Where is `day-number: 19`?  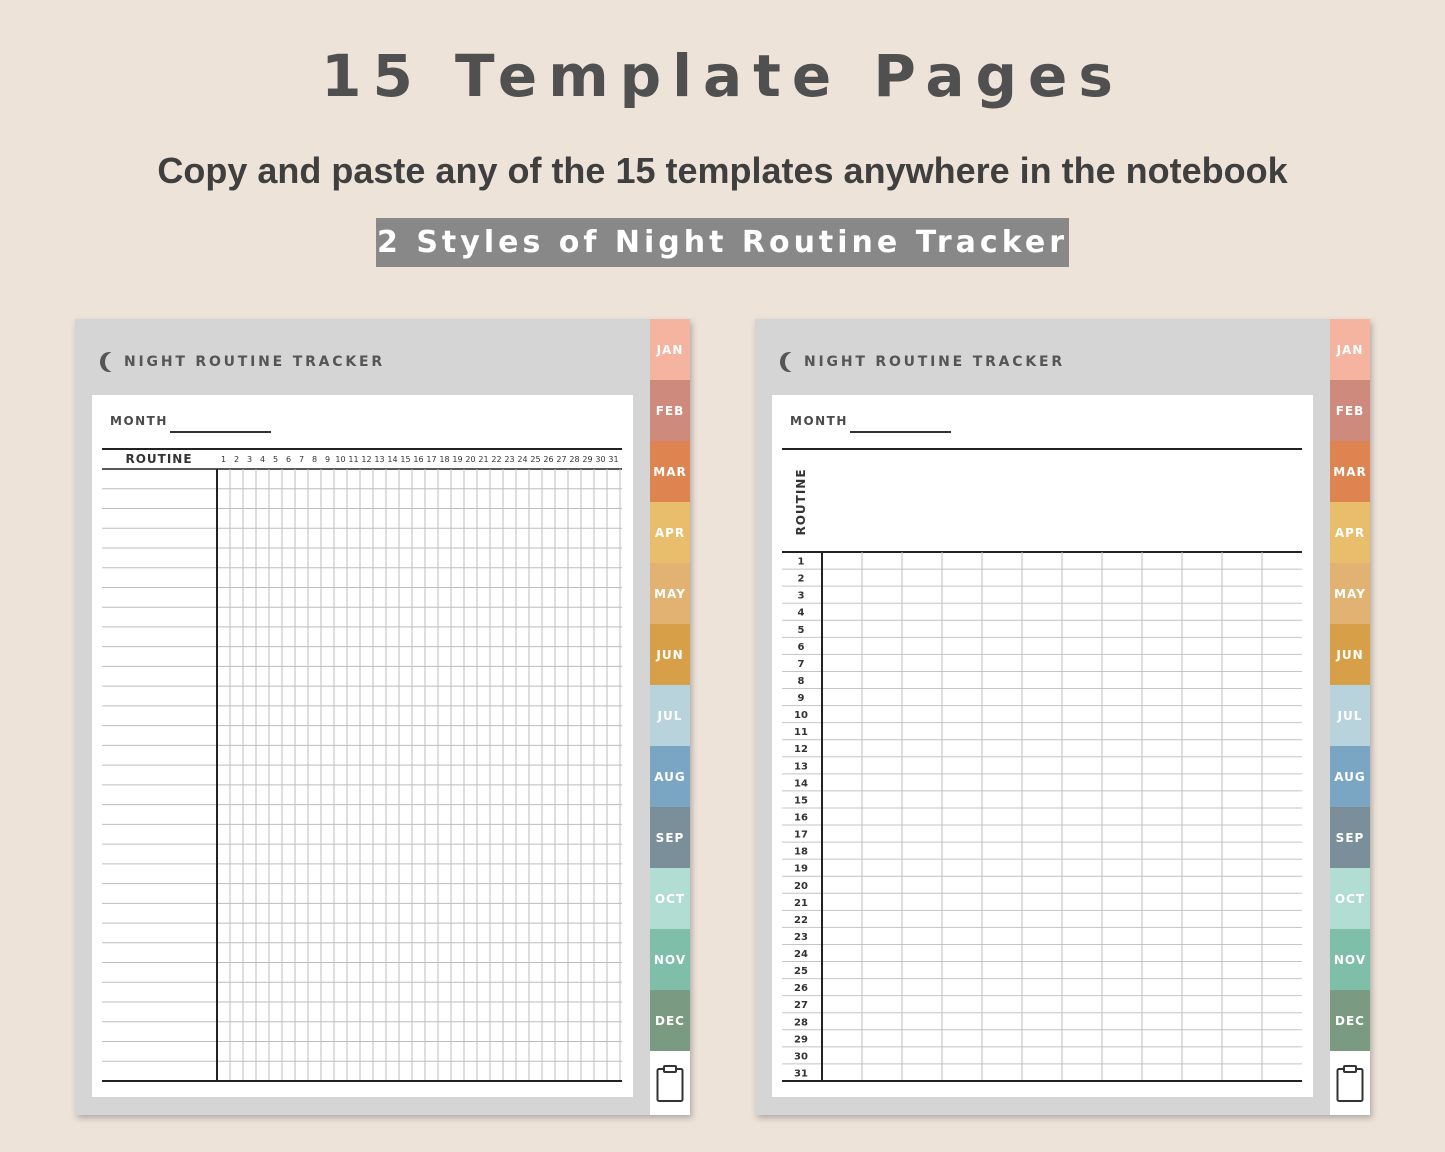
day-number: 19 is located at coordinates (801, 869).